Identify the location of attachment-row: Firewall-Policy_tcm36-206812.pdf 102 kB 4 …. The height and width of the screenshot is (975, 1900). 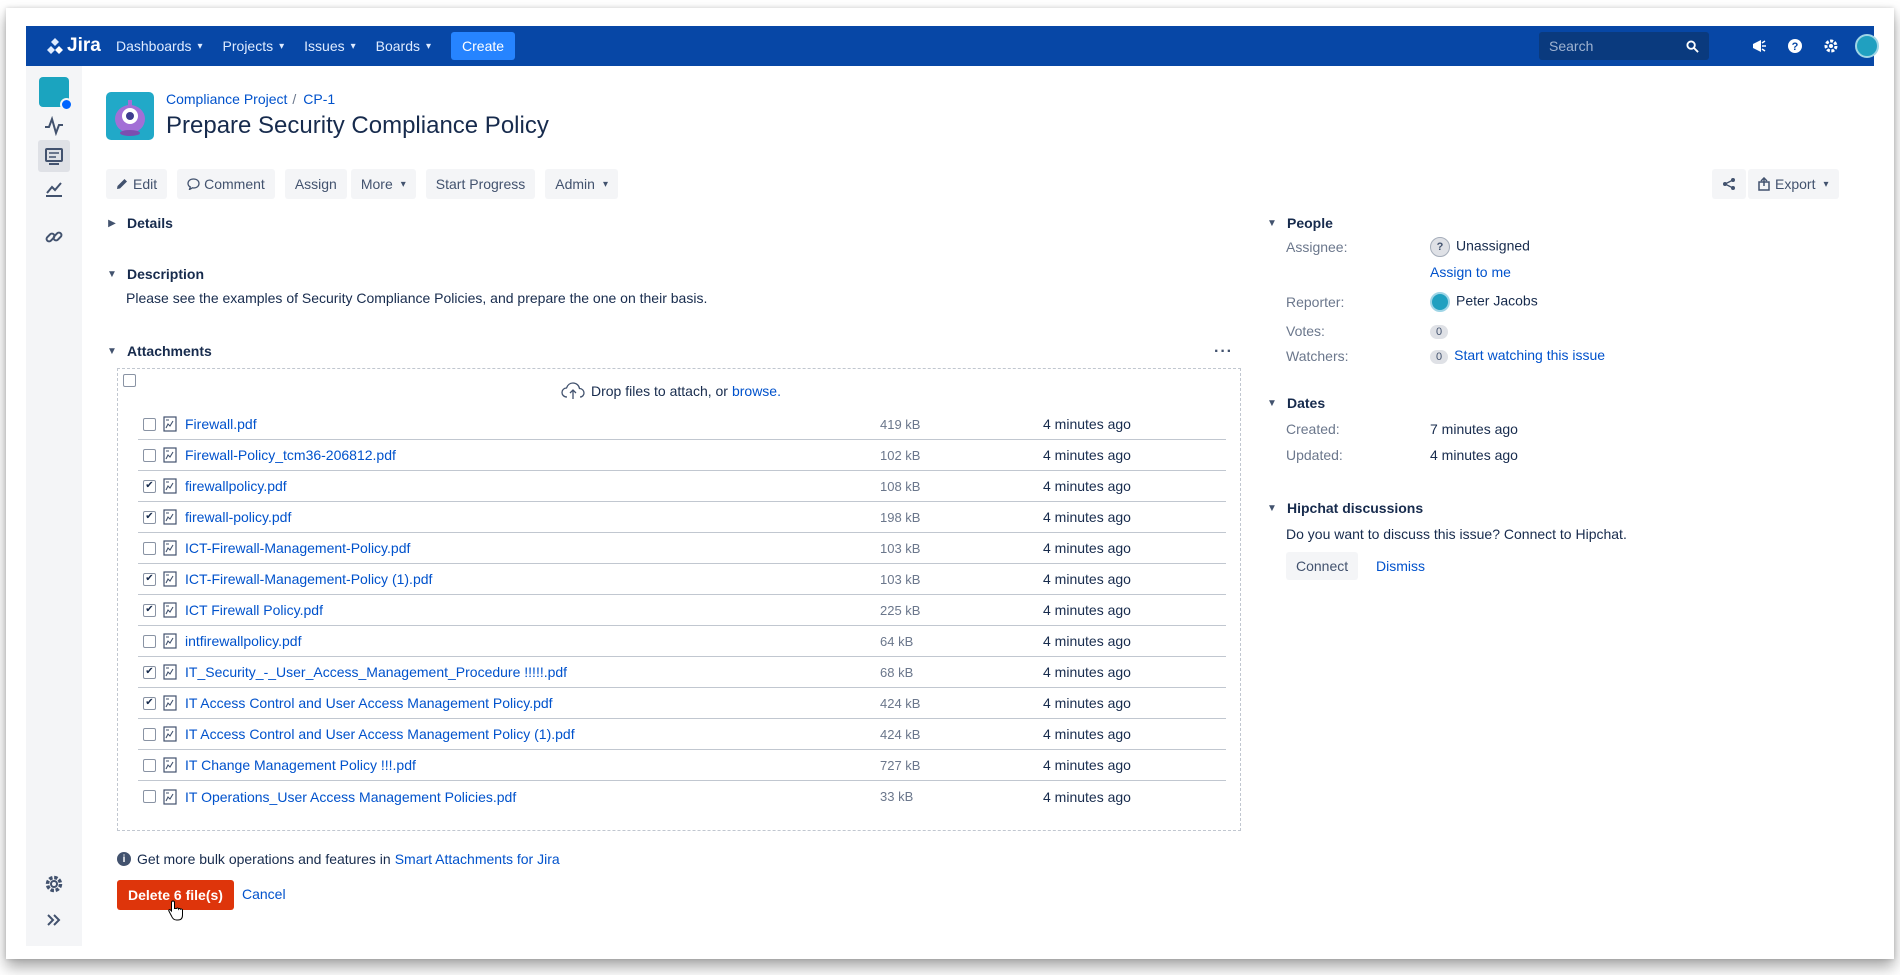
(682, 455).